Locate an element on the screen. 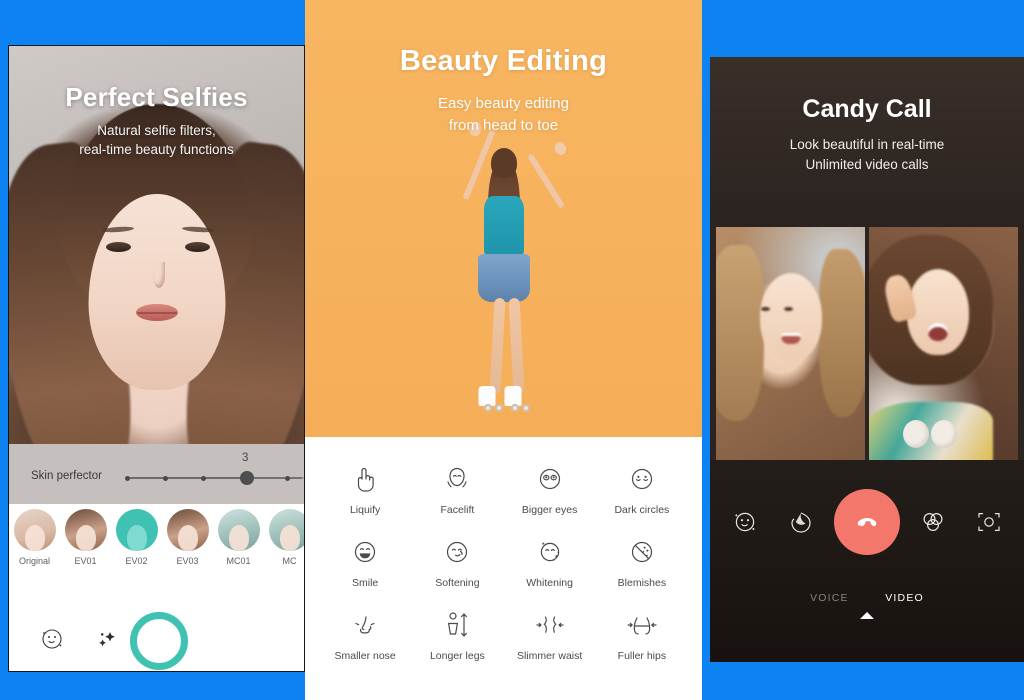 Image resolution: width=1024 pixels, height=700 pixels. tool-smaller-nose: Smaller nose is located at coordinates (365, 629).